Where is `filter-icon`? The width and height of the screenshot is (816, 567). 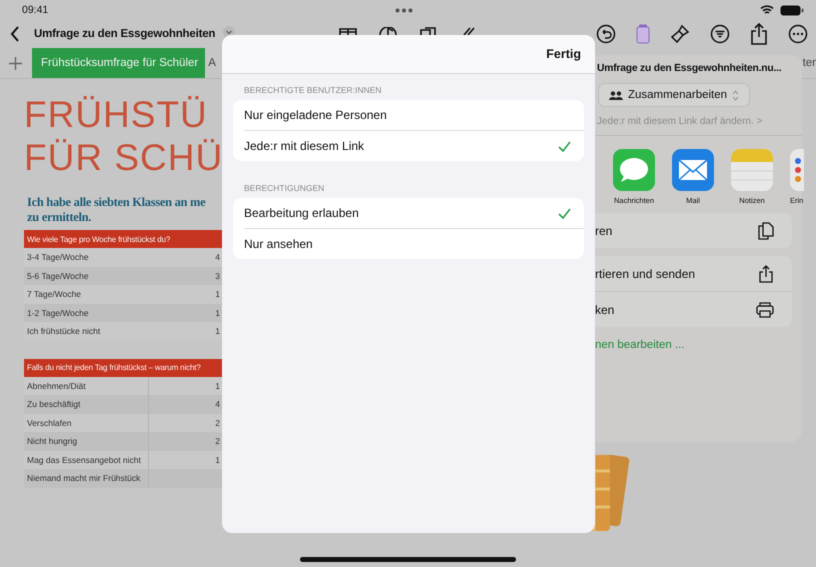
filter-icon is located at coordinates (720, 34).